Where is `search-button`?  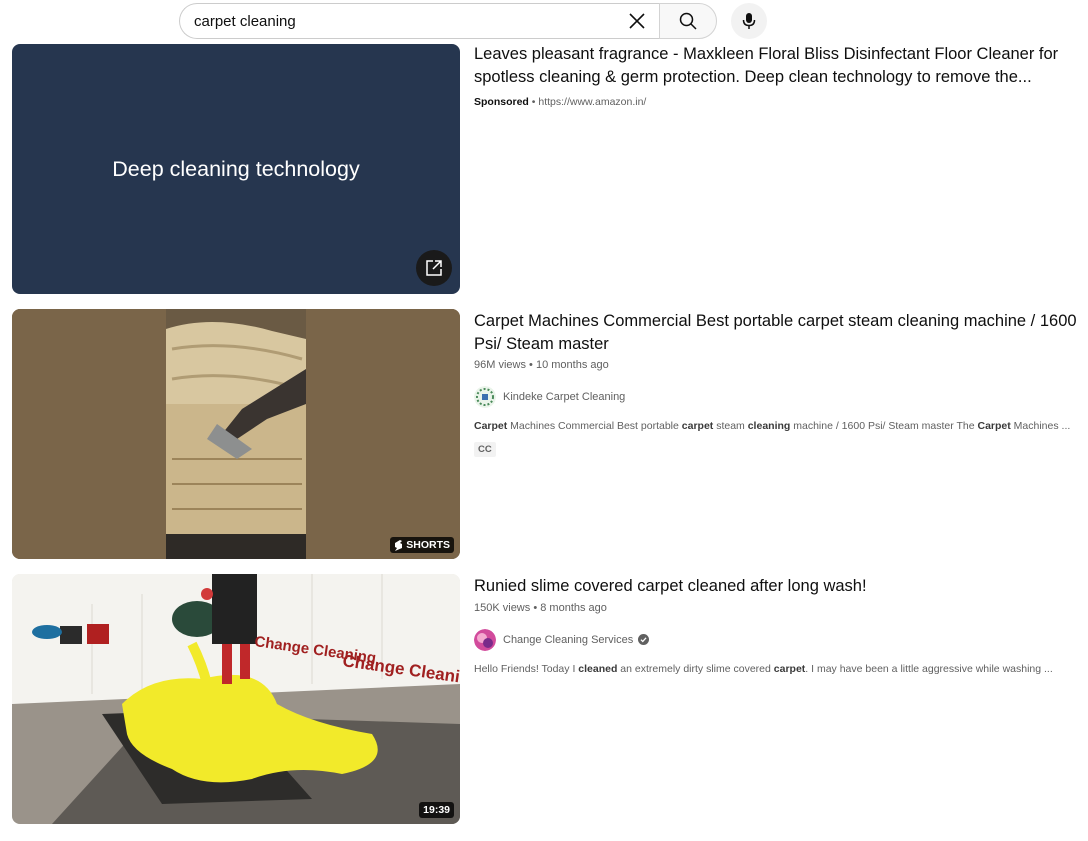 search-button is located at coordinates (688, 21).